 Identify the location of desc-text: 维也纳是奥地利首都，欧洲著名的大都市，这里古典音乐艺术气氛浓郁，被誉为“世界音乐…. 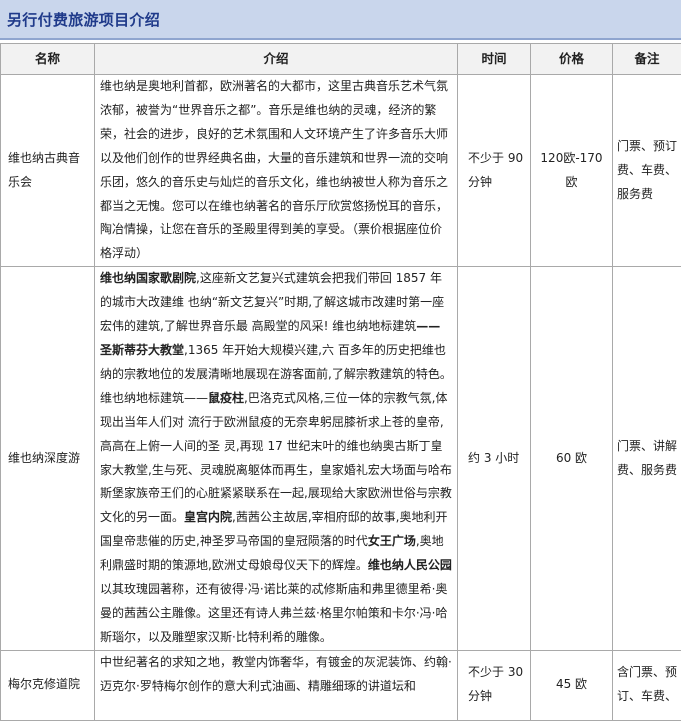
(274, 169).